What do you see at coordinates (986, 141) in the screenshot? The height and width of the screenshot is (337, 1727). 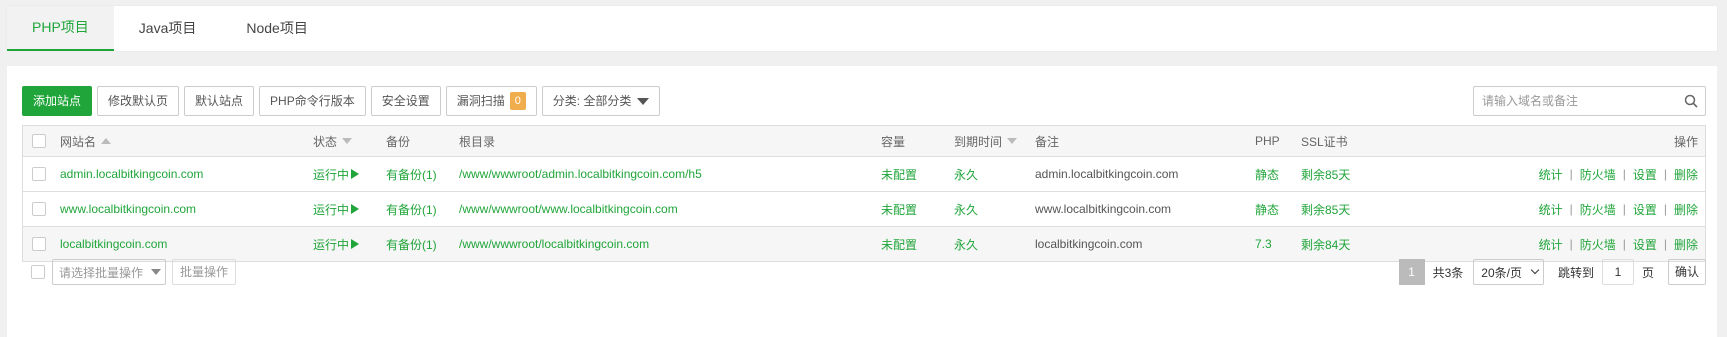 I see `expiry-header: 到期时间` at bounding box center [986, 141].